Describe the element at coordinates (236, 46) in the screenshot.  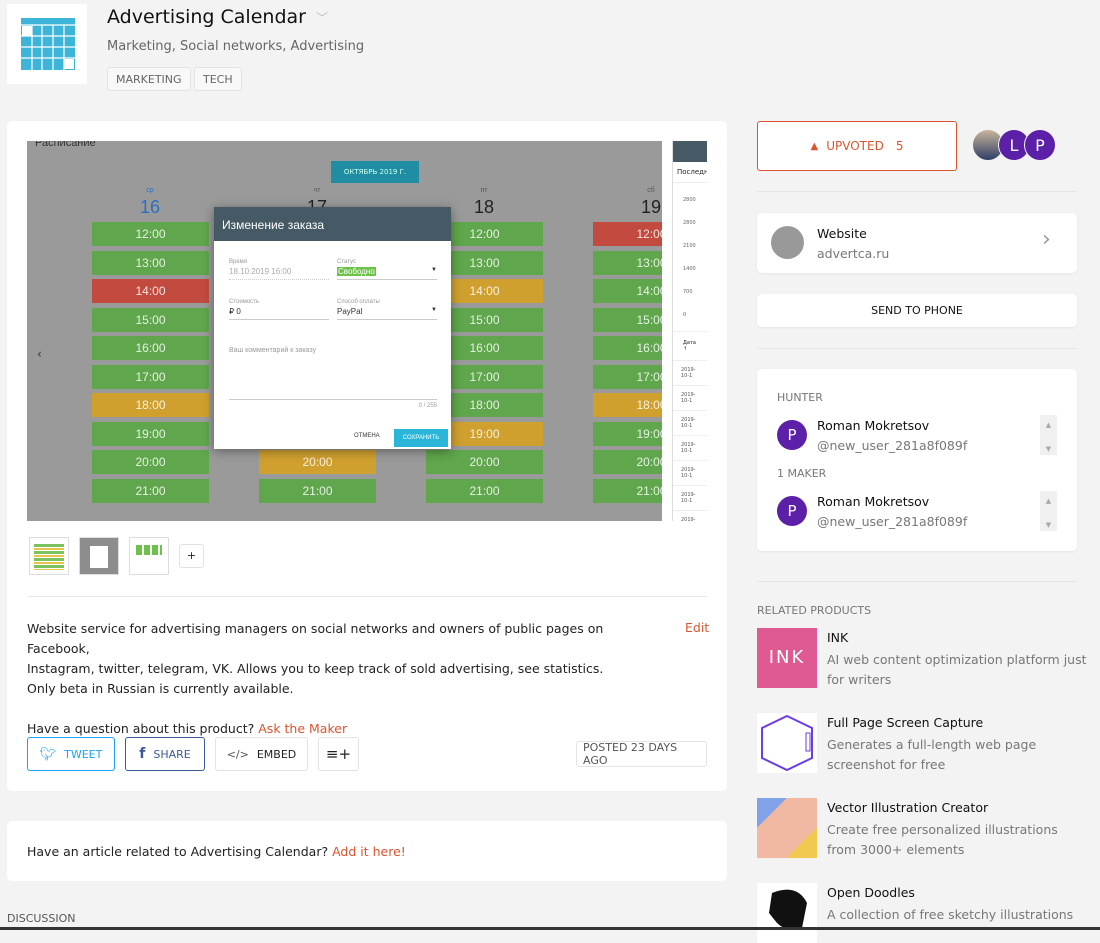
I see `product-categories: Marketing, Social networks, Advertising` at that location.